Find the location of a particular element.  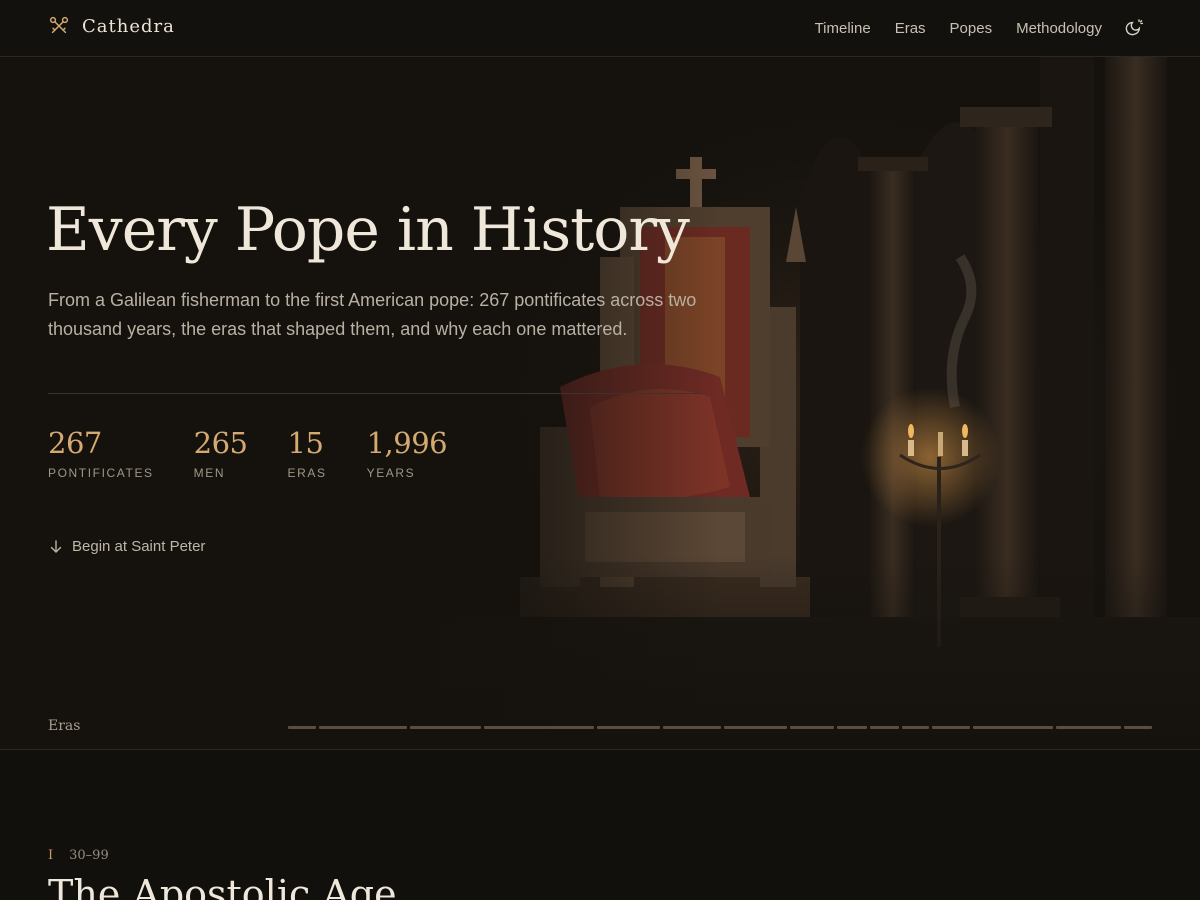

stat-label: PONTIFICATES is located at coordinates (101, 473).